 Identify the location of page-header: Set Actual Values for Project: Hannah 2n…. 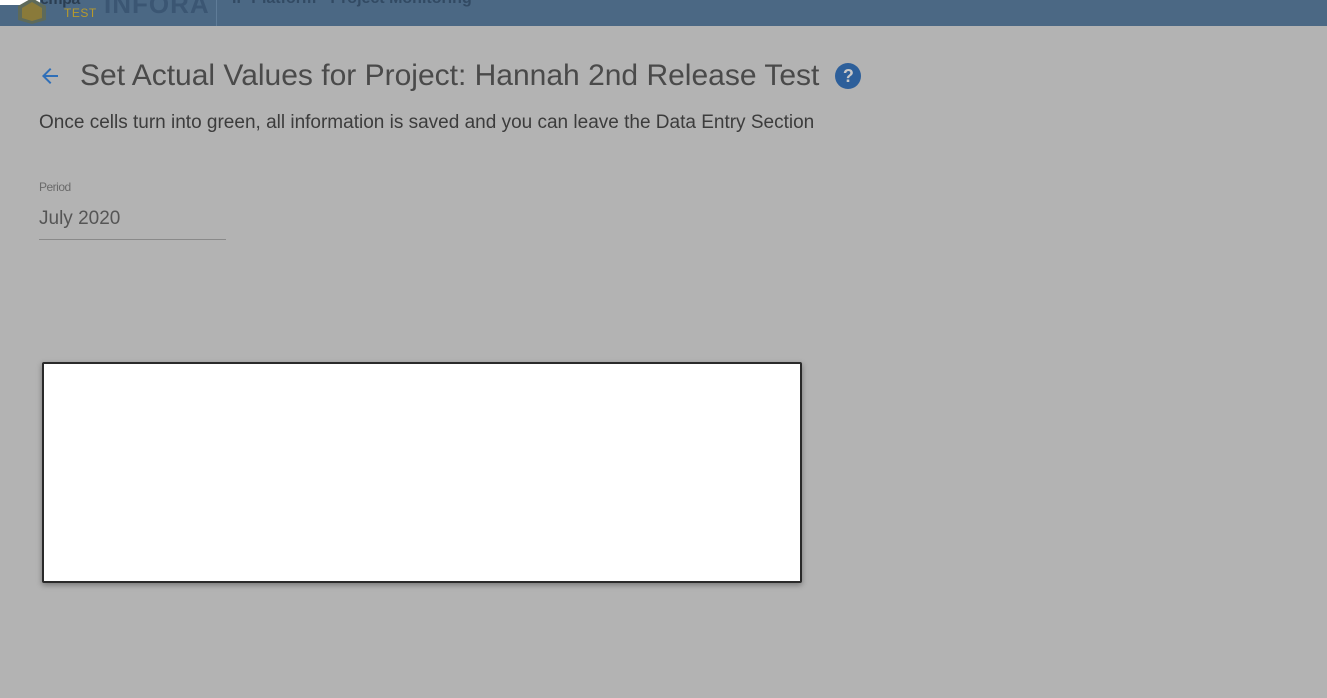
(450, 76).